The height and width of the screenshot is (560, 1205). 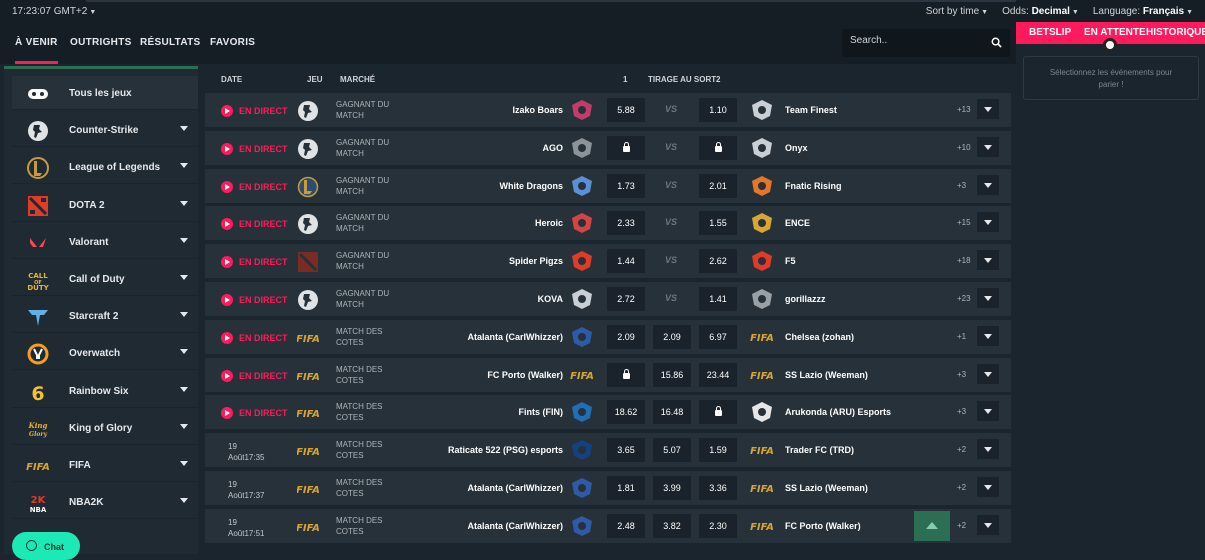 I want to click on sidebar-item-starcraft-2: Starcraft 2, so click(x=105, y=316).